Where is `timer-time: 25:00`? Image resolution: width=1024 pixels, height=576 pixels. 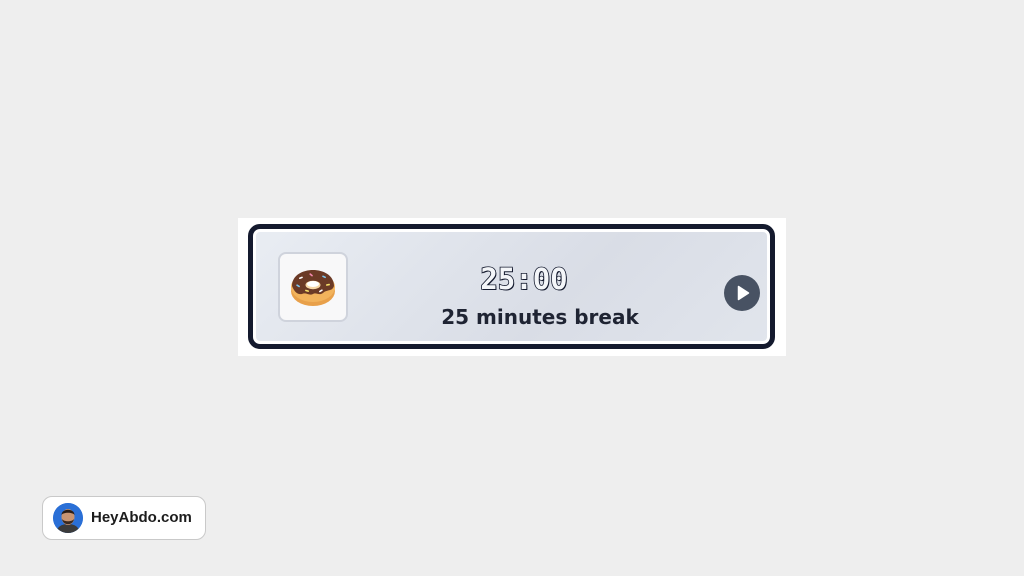
timer-time: 25:00 is located at coordinates (524, 279).